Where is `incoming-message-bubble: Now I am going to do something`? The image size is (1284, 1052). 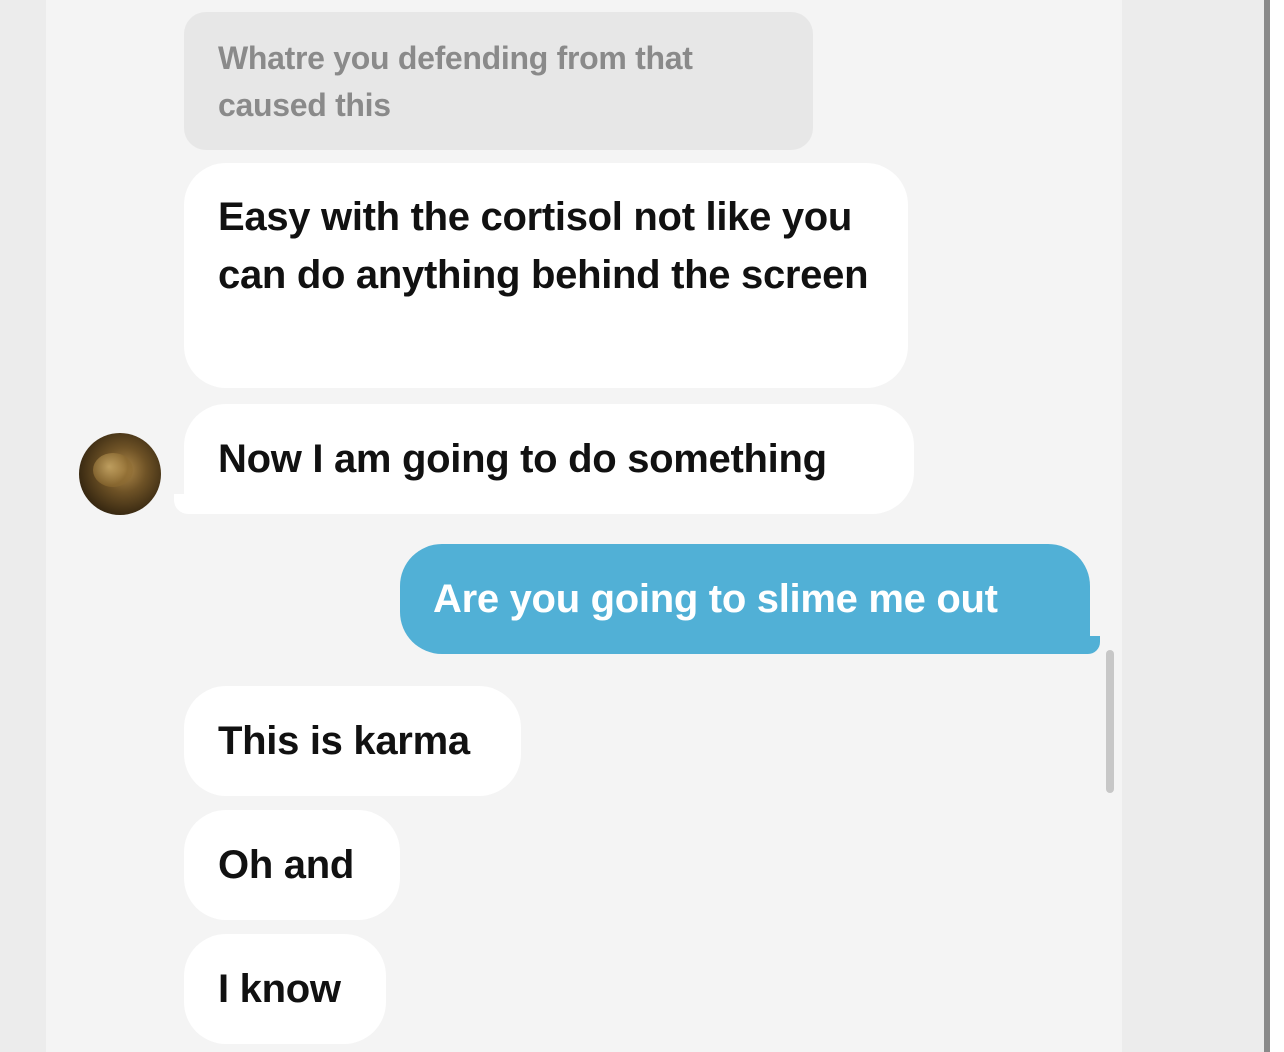 incoming-message-bubble: Now I am going to do something is located at coordinates (549, 459).